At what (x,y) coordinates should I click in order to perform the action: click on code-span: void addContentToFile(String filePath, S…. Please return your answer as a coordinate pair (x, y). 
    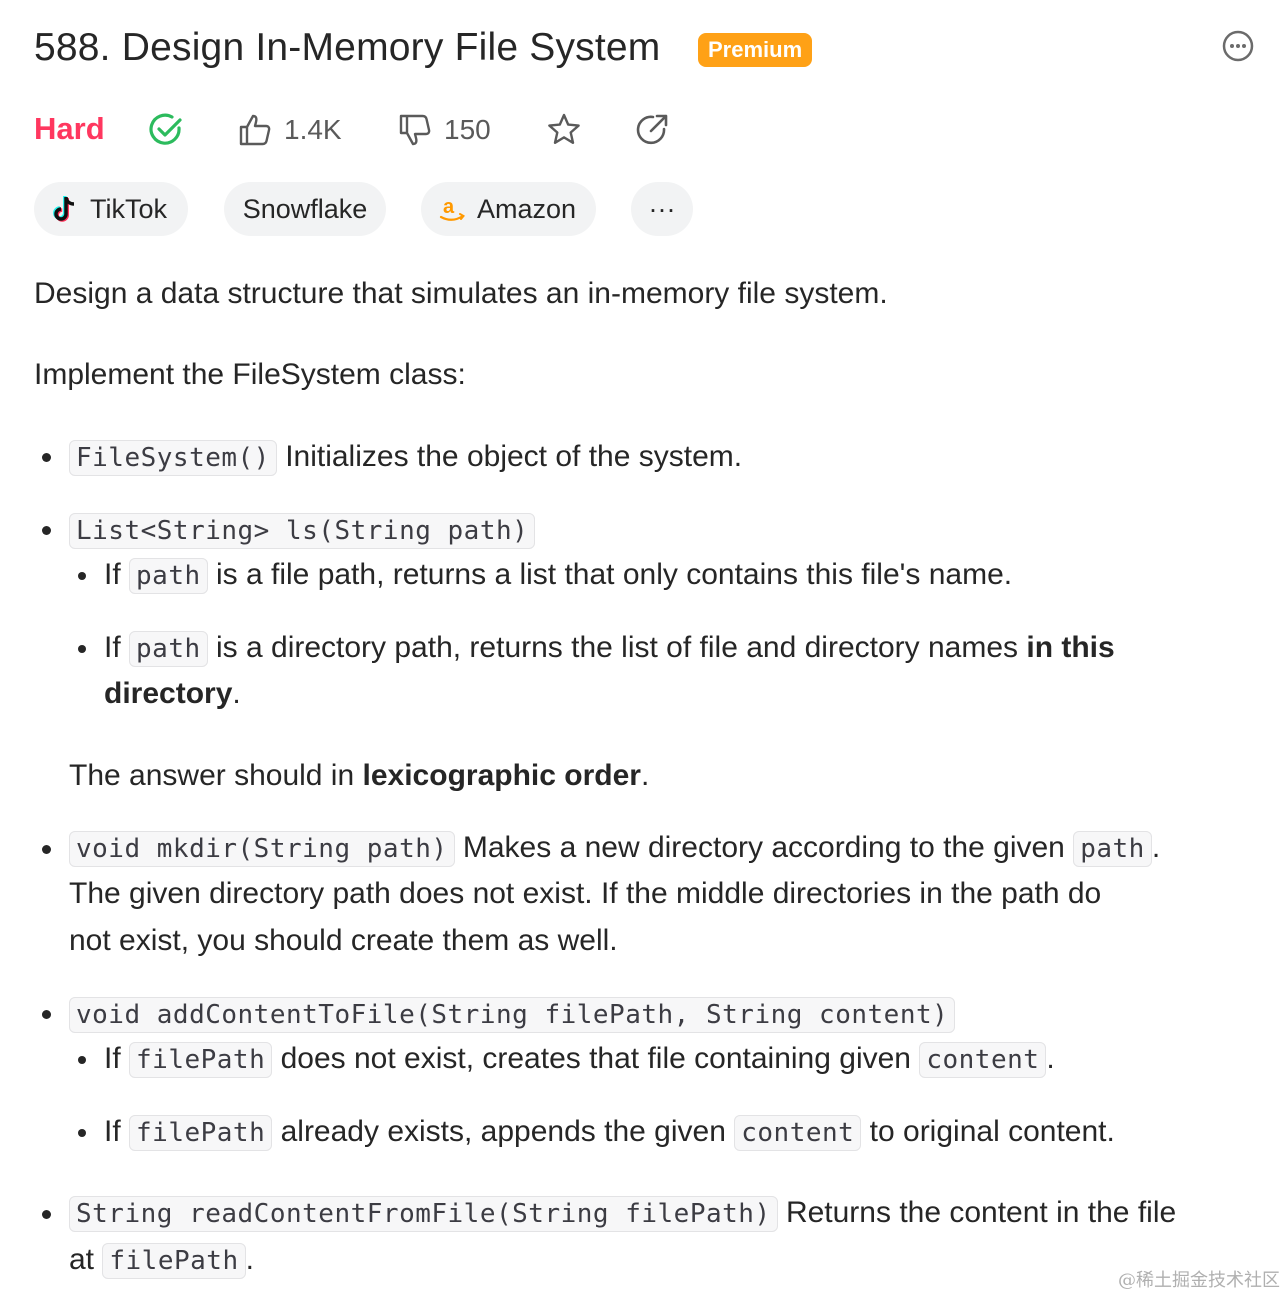
    Looking at the image, I should click on (512, 1015).